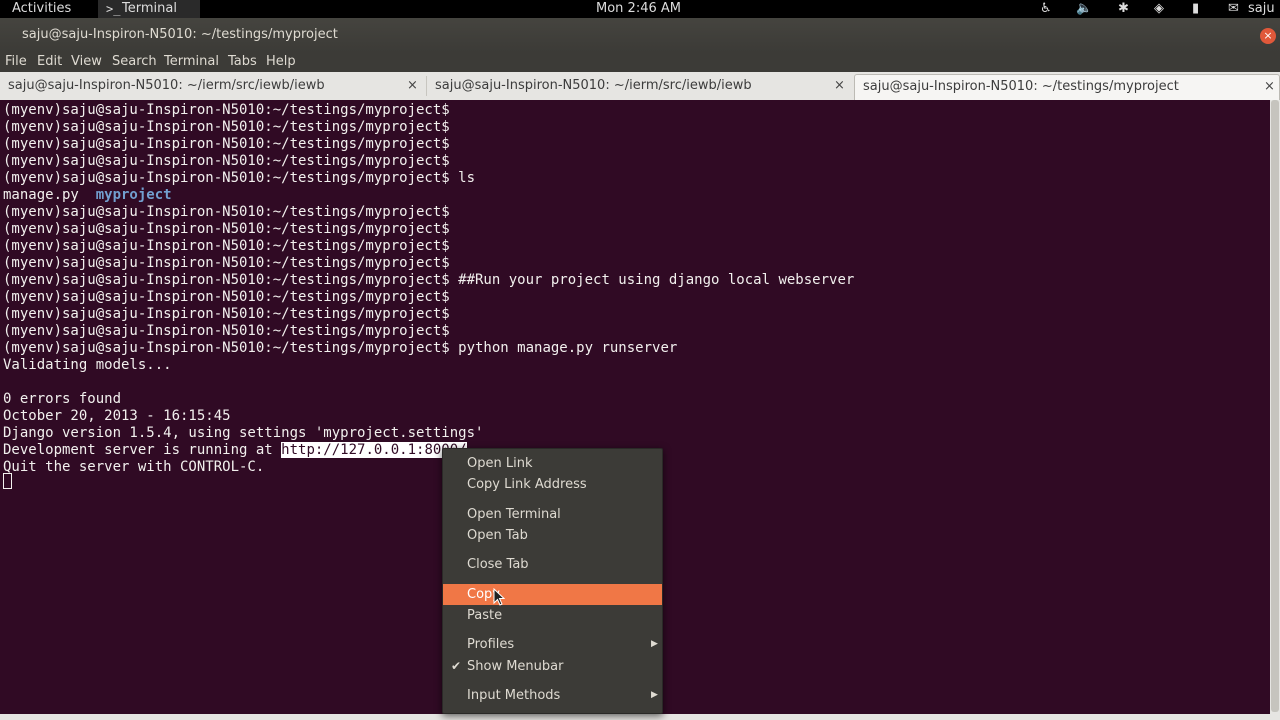 The height and width of the screenshot is (720, 1280). I want to click on scrollbar-thumb, so click(1275, 406).